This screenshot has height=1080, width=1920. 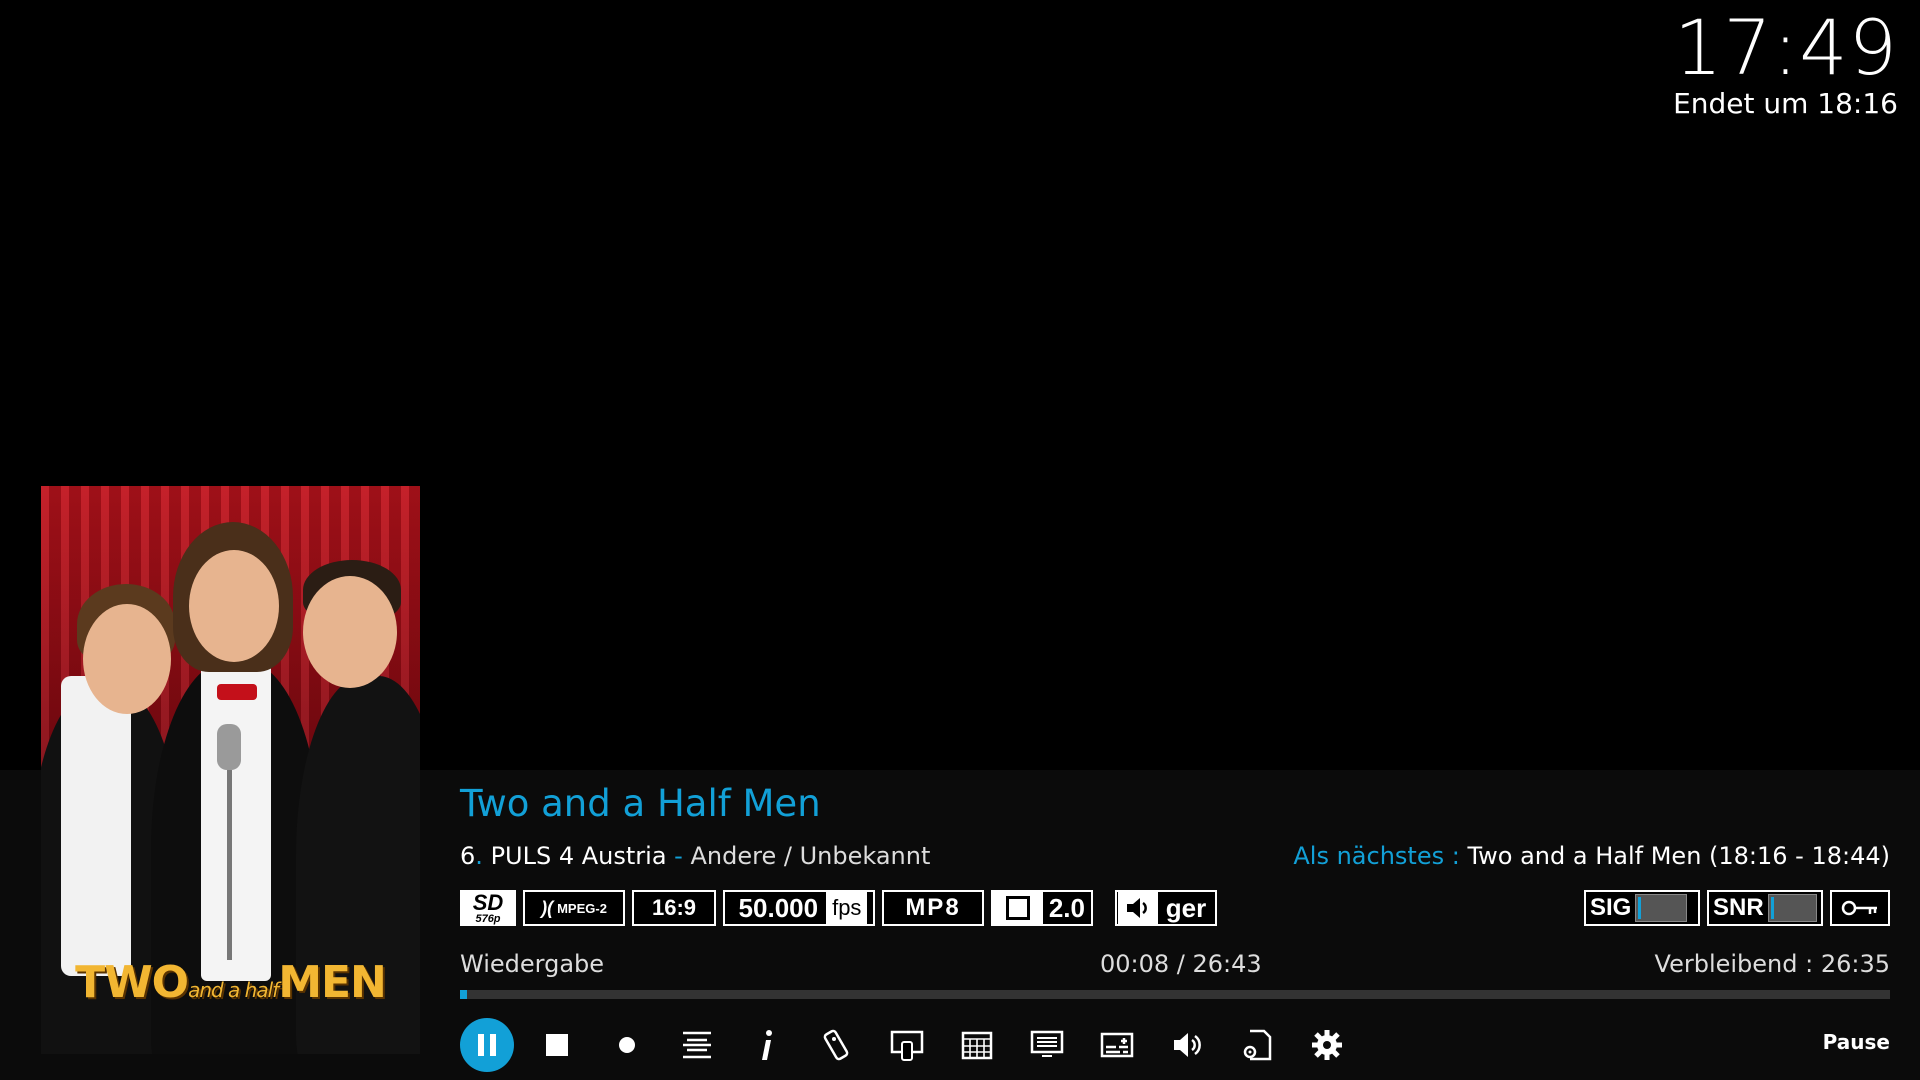 I want to click on menu-button, so click(x=697, y=1045).